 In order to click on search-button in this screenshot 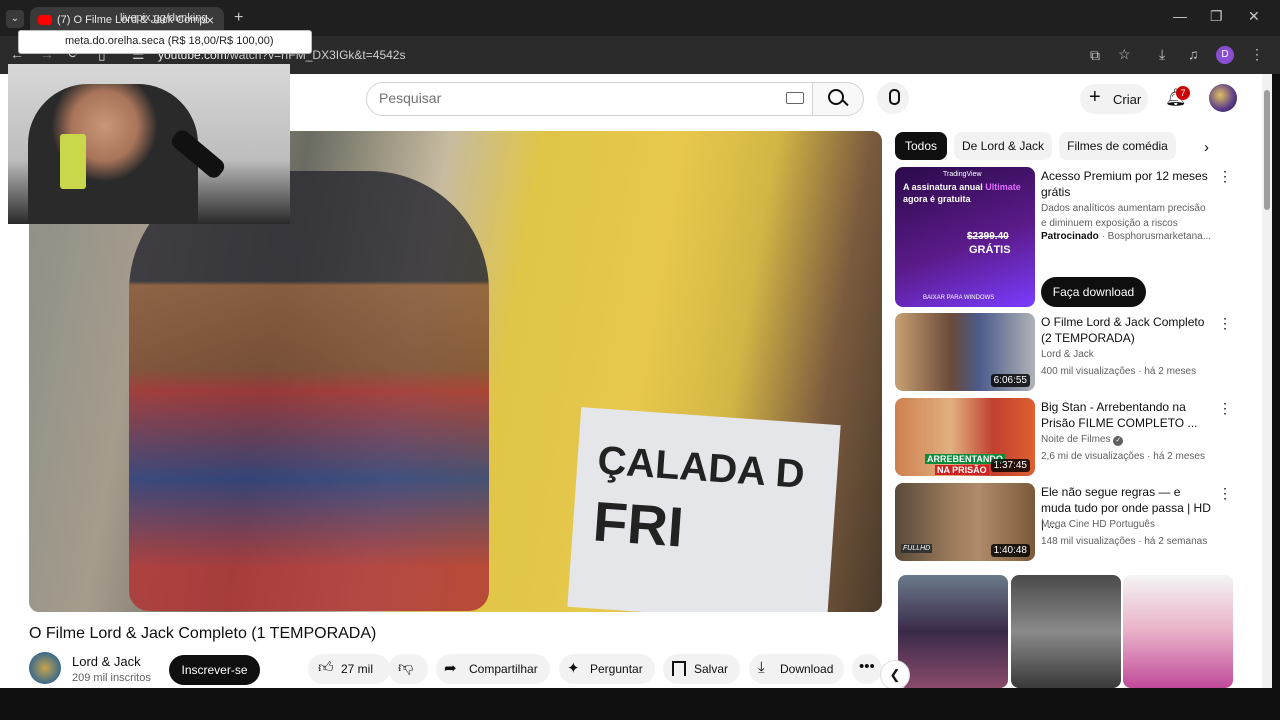, I will do `click(838, 99)`.